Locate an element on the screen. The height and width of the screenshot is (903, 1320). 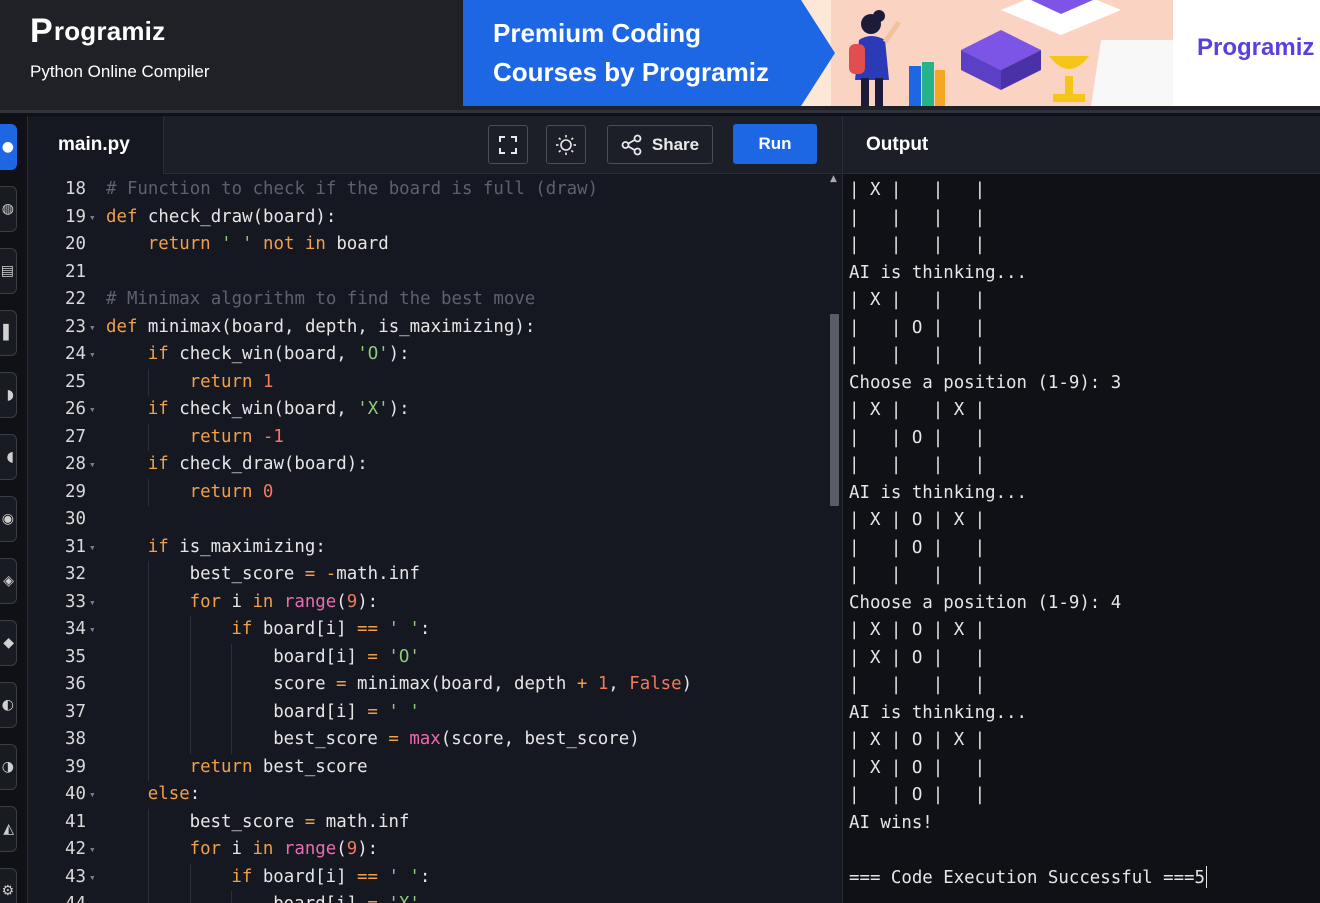
cpp-icon: ◖ is located at coordinates (8, 457).